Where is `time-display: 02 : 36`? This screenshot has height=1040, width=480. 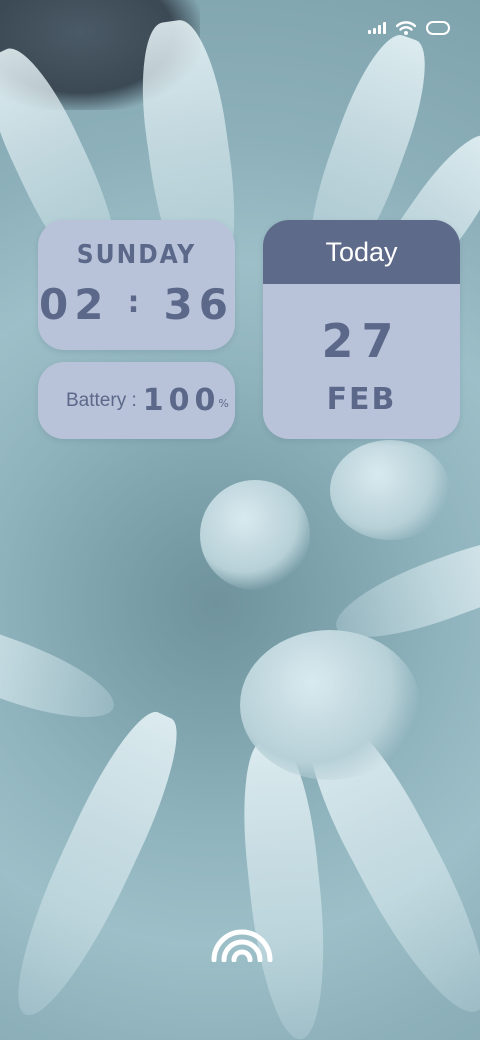 time-display: 02 : 36 is located at coordinates (136, 304).